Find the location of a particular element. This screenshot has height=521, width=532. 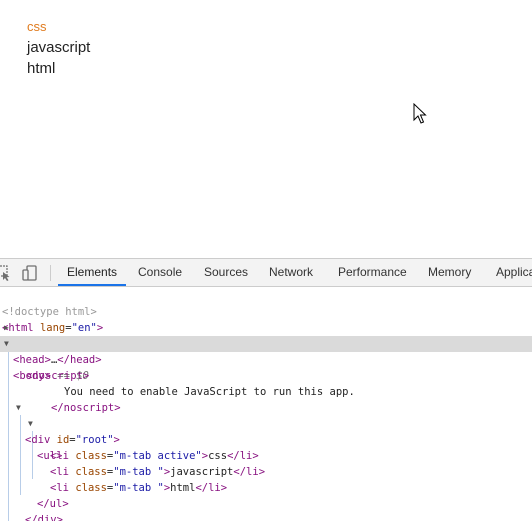

tab-elements: Elements is located at coordinates (92, 272).